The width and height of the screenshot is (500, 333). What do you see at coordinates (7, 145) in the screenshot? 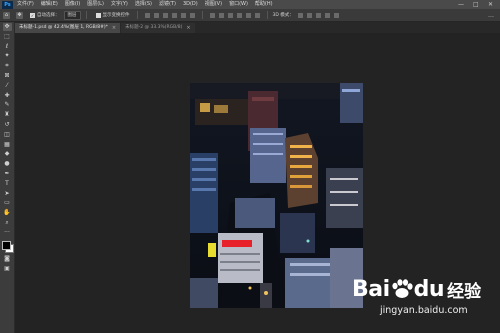
I see `gradient-tool-icon: ▦` at bounding box center [7, 145].